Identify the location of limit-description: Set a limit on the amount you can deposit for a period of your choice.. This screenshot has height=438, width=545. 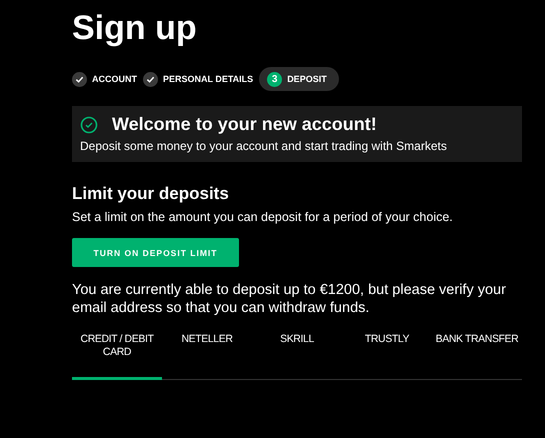
(263, 217).